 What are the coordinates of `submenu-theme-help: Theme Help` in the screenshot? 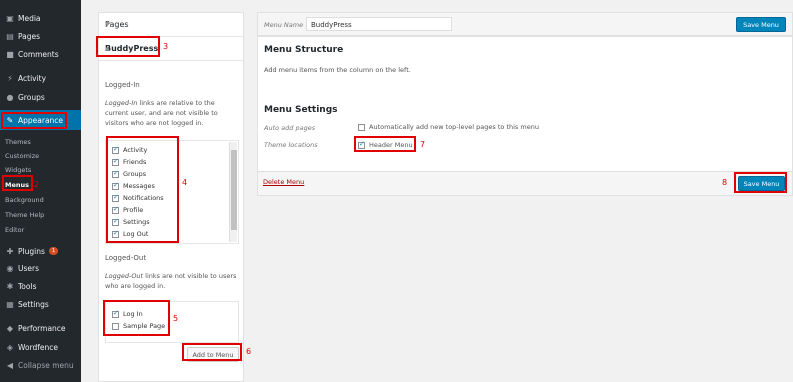 It's located at (24, 215).